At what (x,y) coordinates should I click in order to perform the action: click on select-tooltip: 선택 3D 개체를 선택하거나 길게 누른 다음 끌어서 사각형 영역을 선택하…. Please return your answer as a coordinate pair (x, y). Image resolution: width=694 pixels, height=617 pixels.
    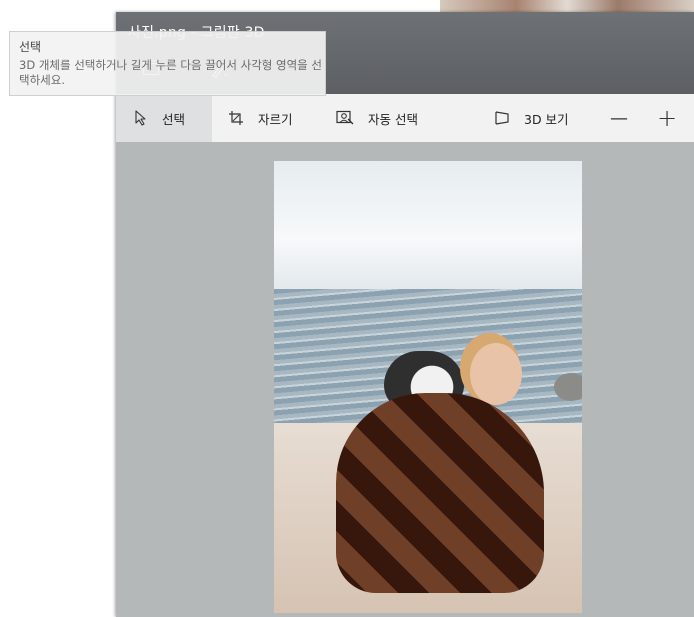
    Looking at the image, I should click on (167, 63).